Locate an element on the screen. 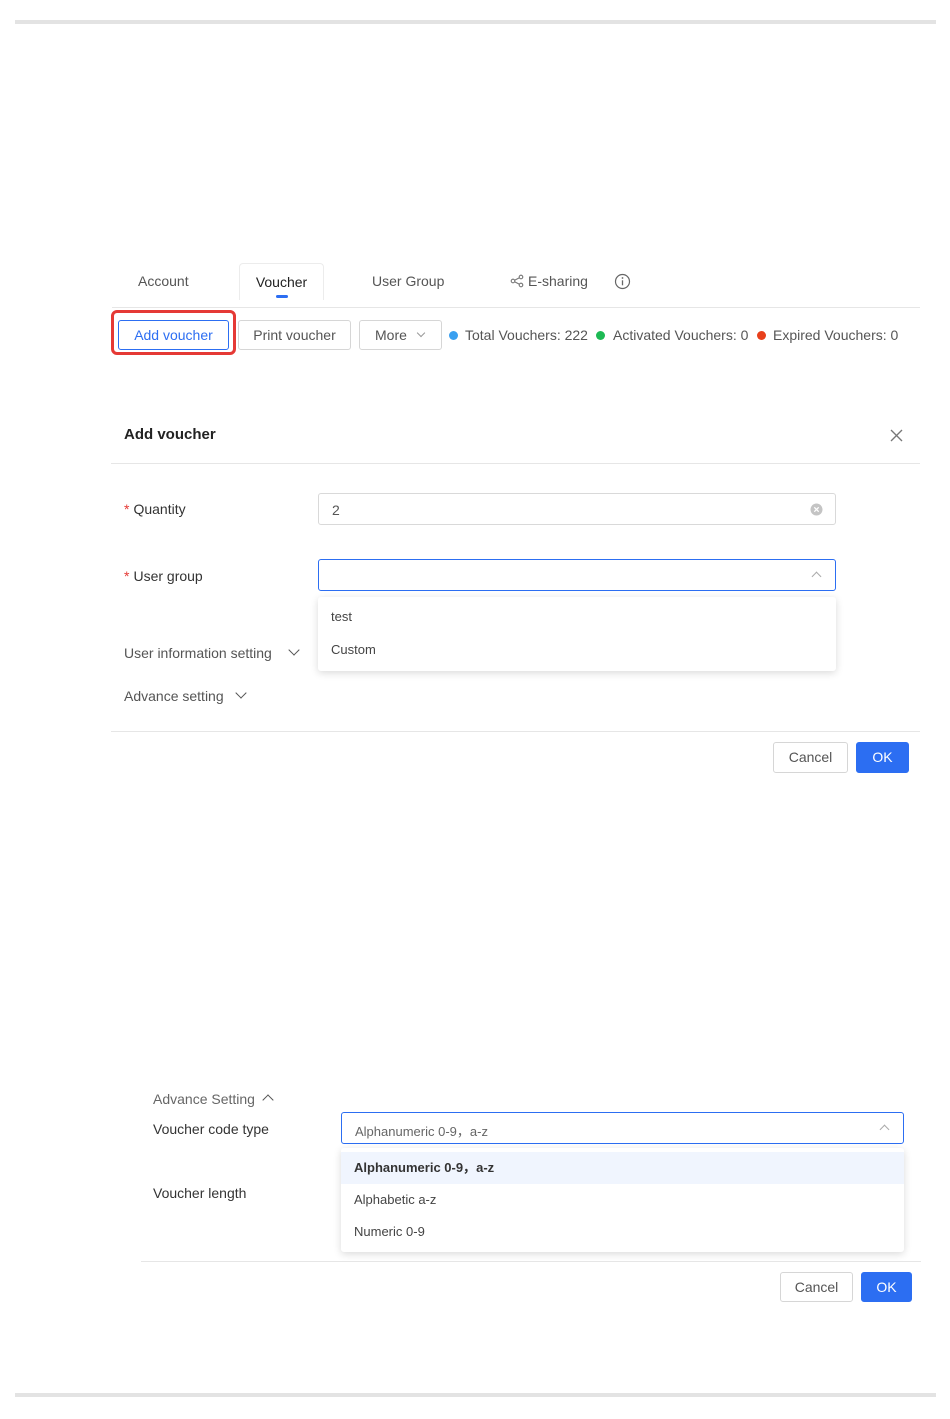  advance-setting-toggle: Advance setting is located at coordinates (174, 696).